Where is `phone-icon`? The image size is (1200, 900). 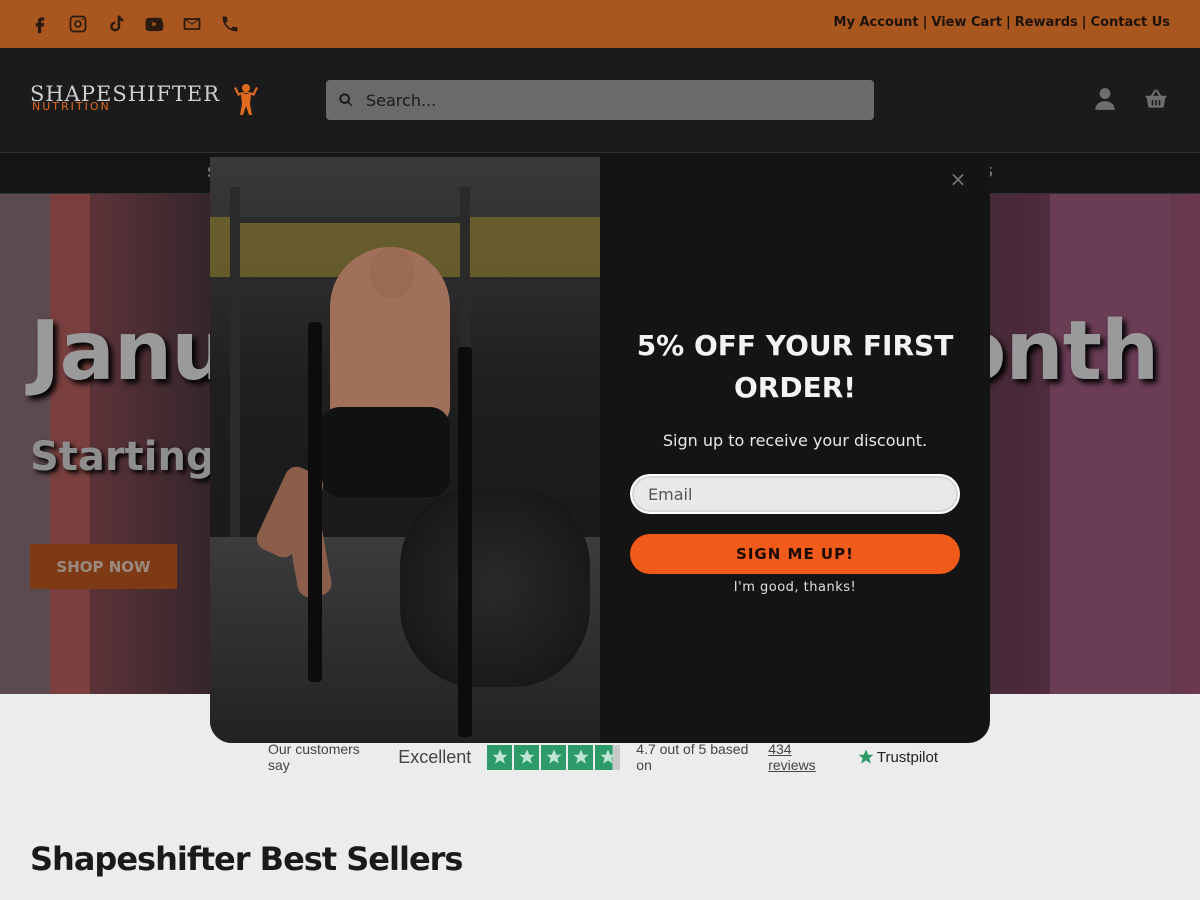 phone-icon is located at coordinates (230, 24).